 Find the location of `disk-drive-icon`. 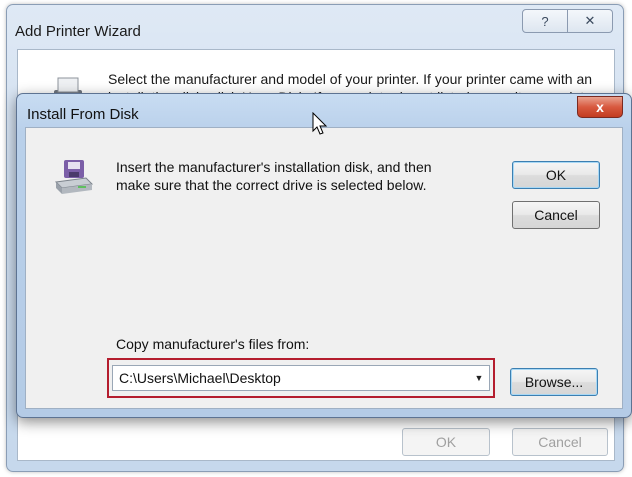

disk-drive-icon is located at coordinates (74, 177).